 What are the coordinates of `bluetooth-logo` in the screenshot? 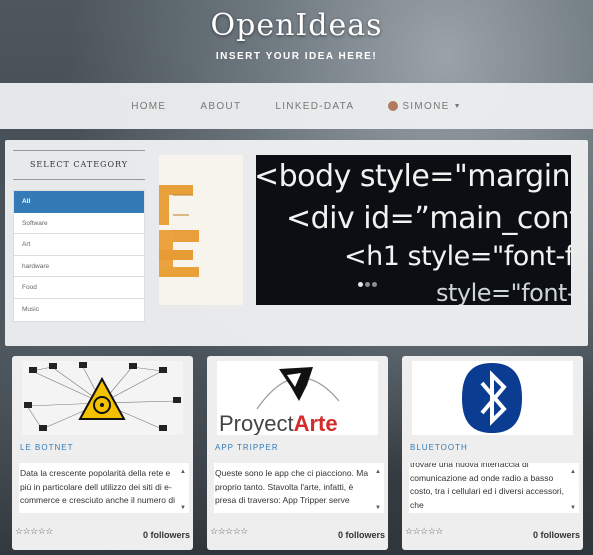 It's located at (492, 398).